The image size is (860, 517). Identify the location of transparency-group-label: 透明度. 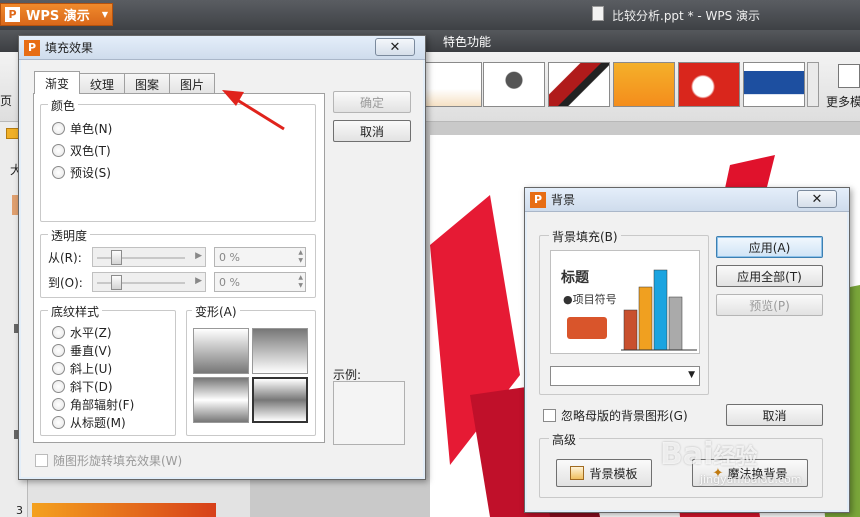
(69, 235).